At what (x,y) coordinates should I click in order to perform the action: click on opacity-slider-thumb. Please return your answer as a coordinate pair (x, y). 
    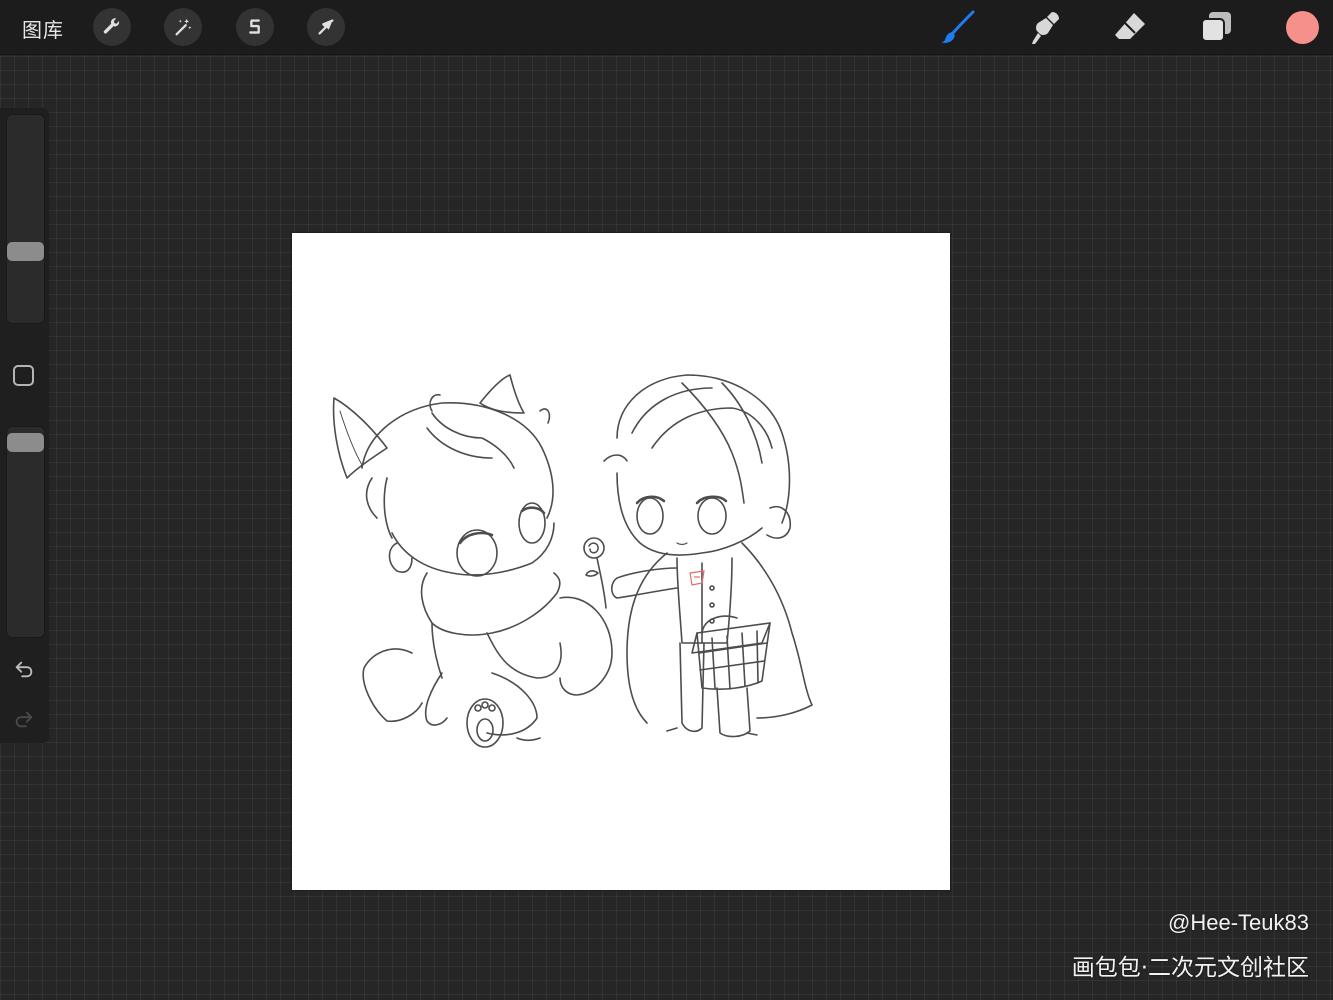
    Looking at the image, I should click on (25, 442).